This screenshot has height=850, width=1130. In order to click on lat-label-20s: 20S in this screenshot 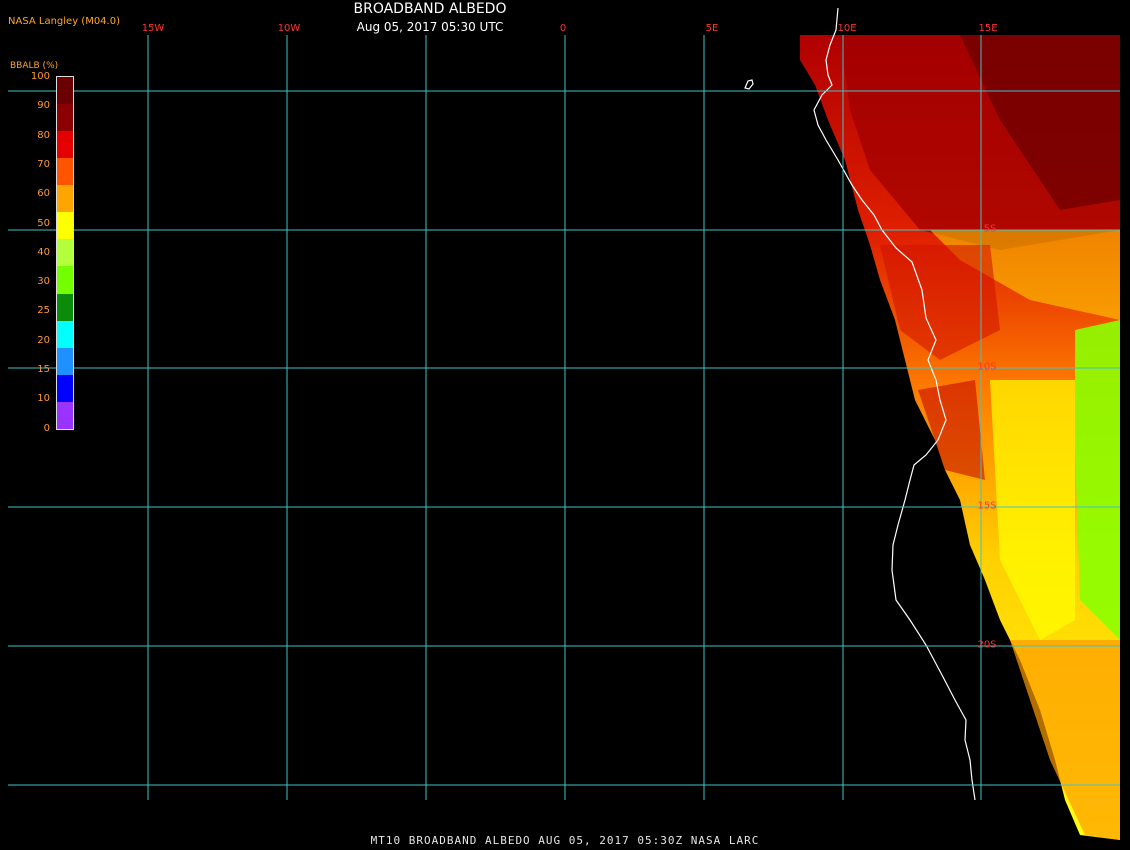, I will do `click(987, 645)`.